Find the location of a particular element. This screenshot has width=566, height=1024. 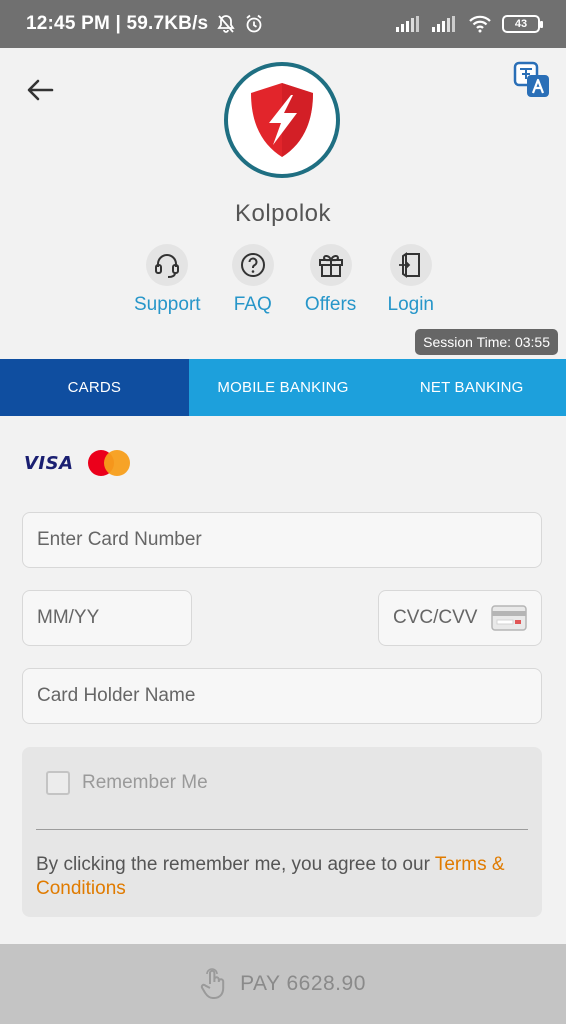

visa-logo: VISA is located at coordinates (49, 463).